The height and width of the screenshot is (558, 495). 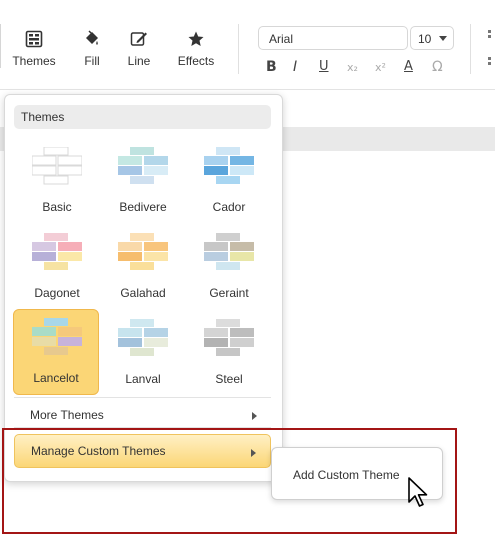 I want to click on theme-geraint: Geraint, so click(x=229, y=268).